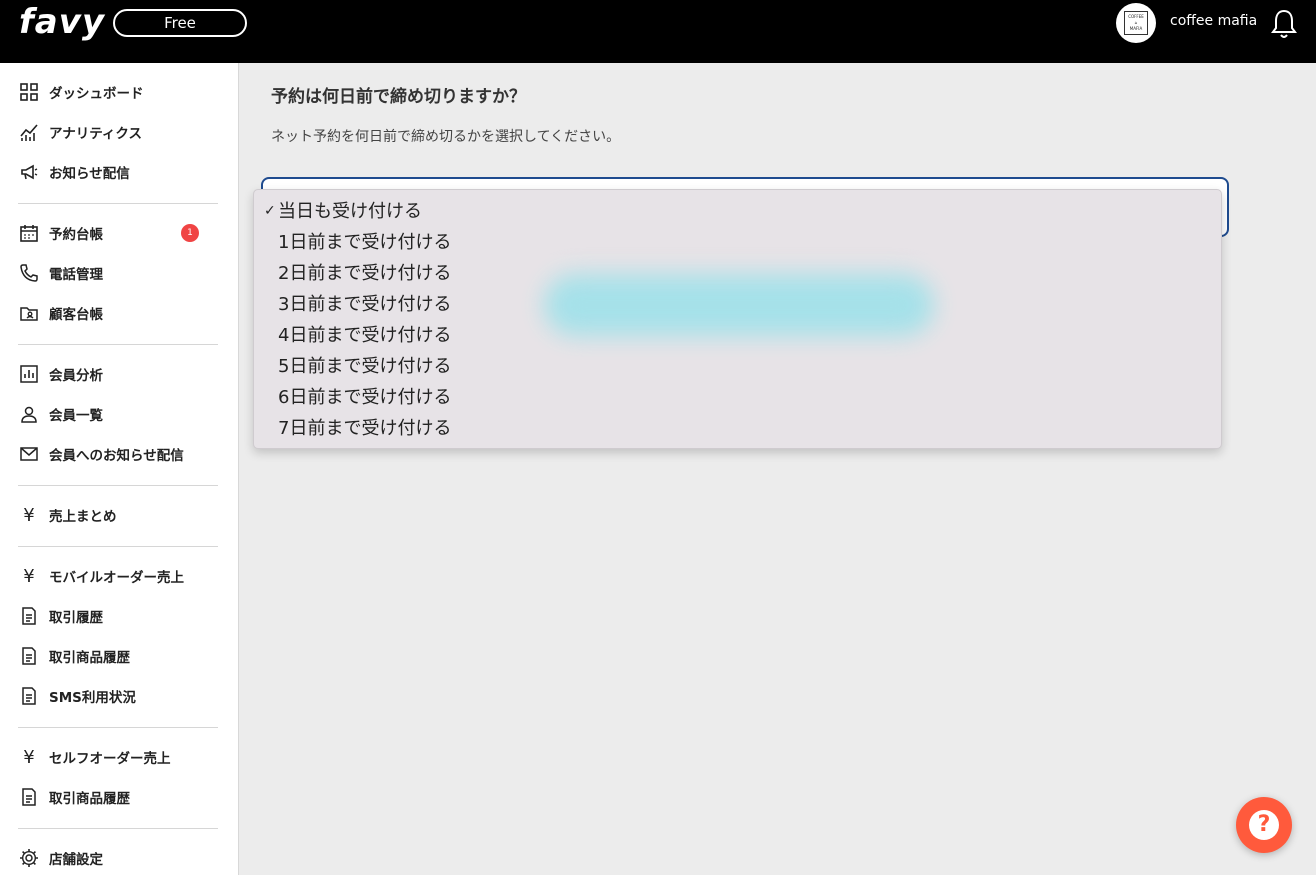  Describe the element at coordinates (89, 174) in the screenshot. I see `sidebar-item-label: お知らせ配信` at that location.